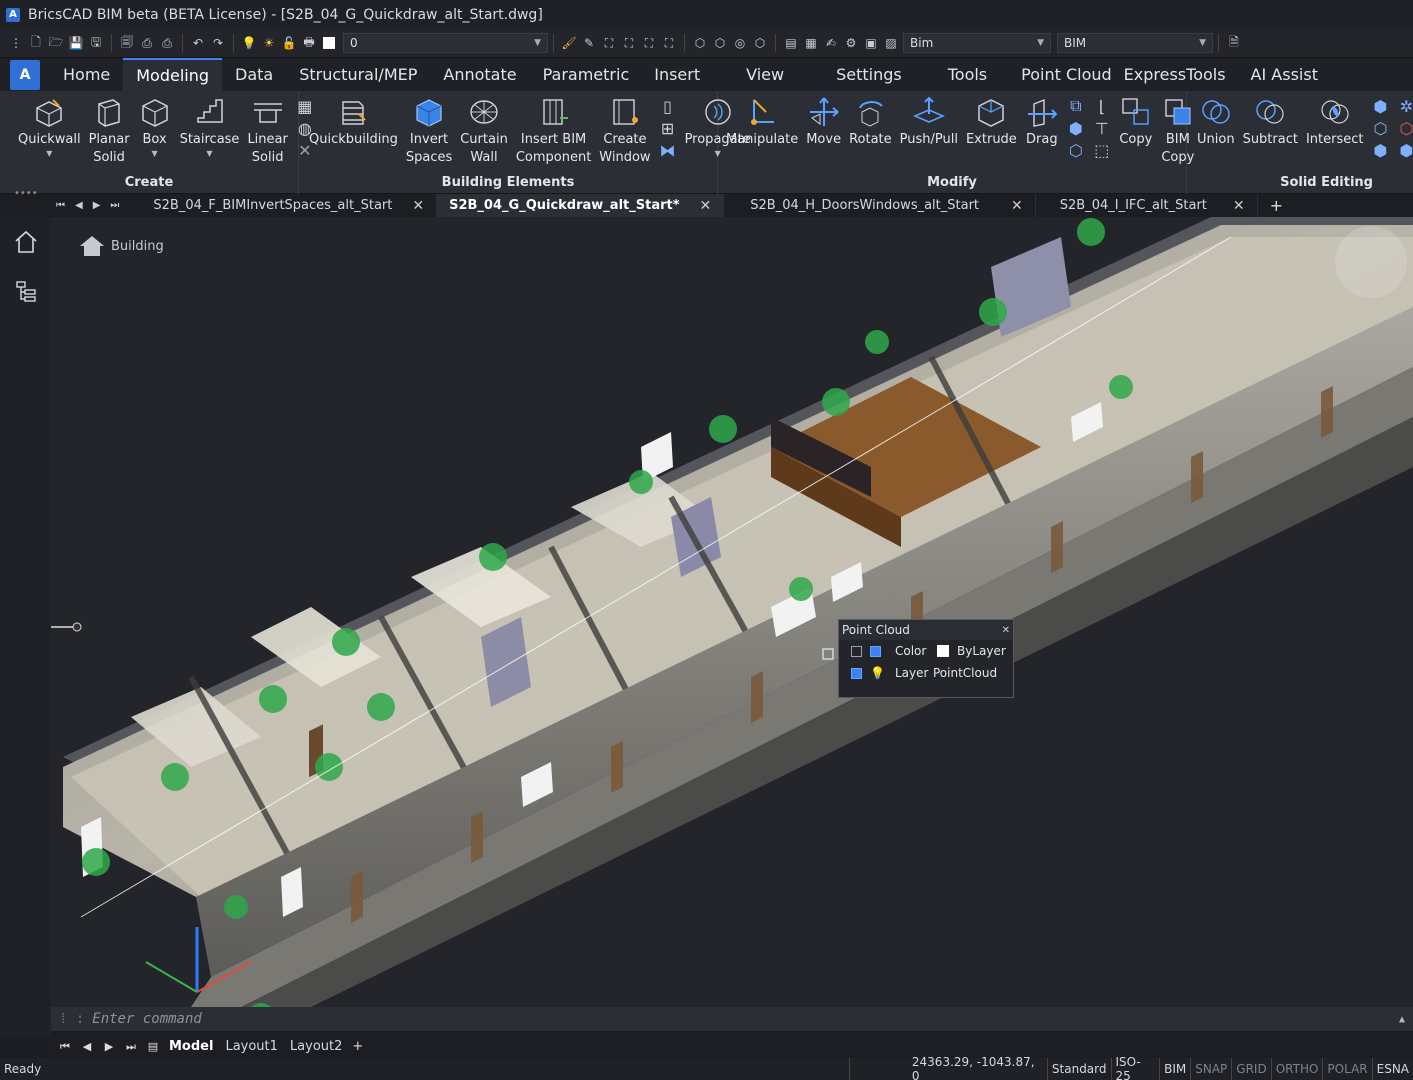 The height and width of the screenshot is (1080, 1413). What do you see at coordinates (968, 74) in the screenshot?
I see `tab-tools: Tools` at bounding box center [968, 74].